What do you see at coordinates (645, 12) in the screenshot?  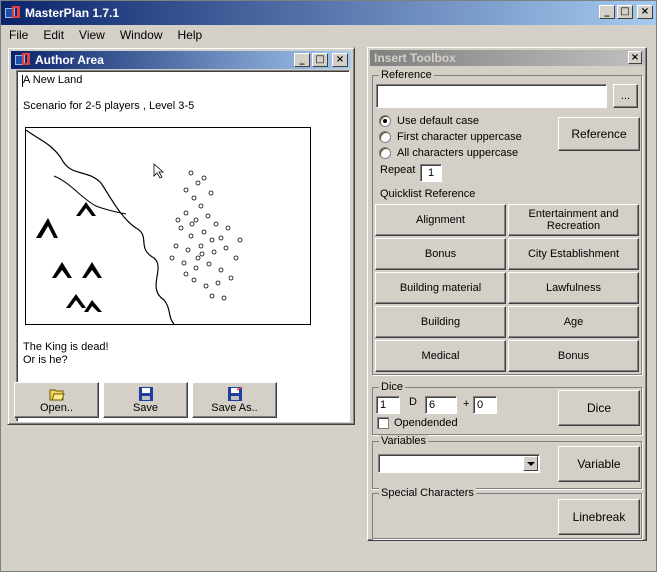 I see `close-button: ×` at bounding box center [645, 12].